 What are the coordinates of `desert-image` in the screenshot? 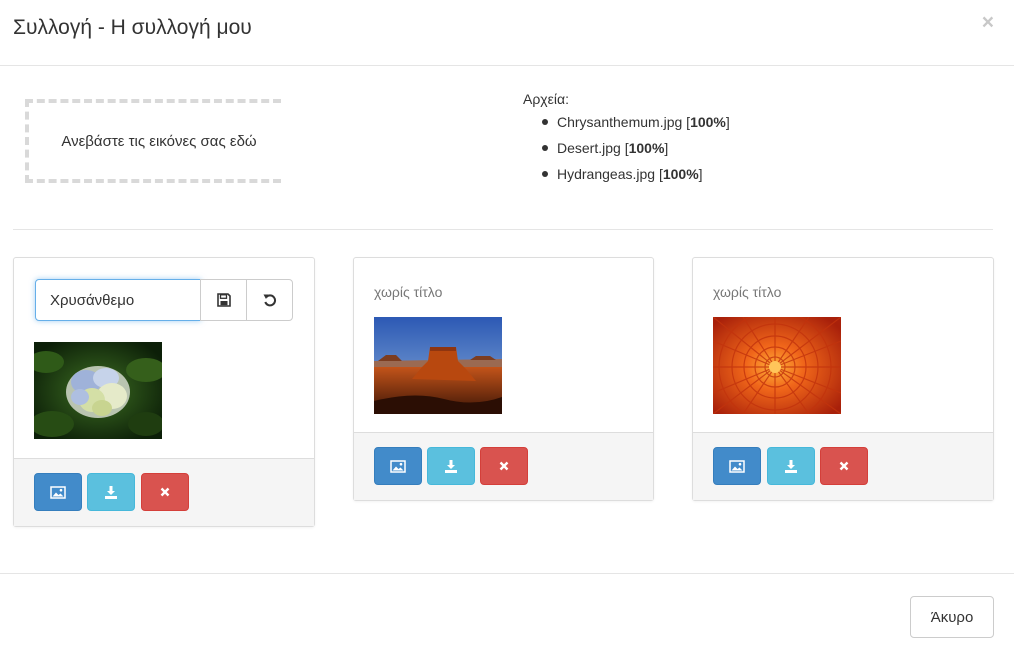 It's located at (438, 365).